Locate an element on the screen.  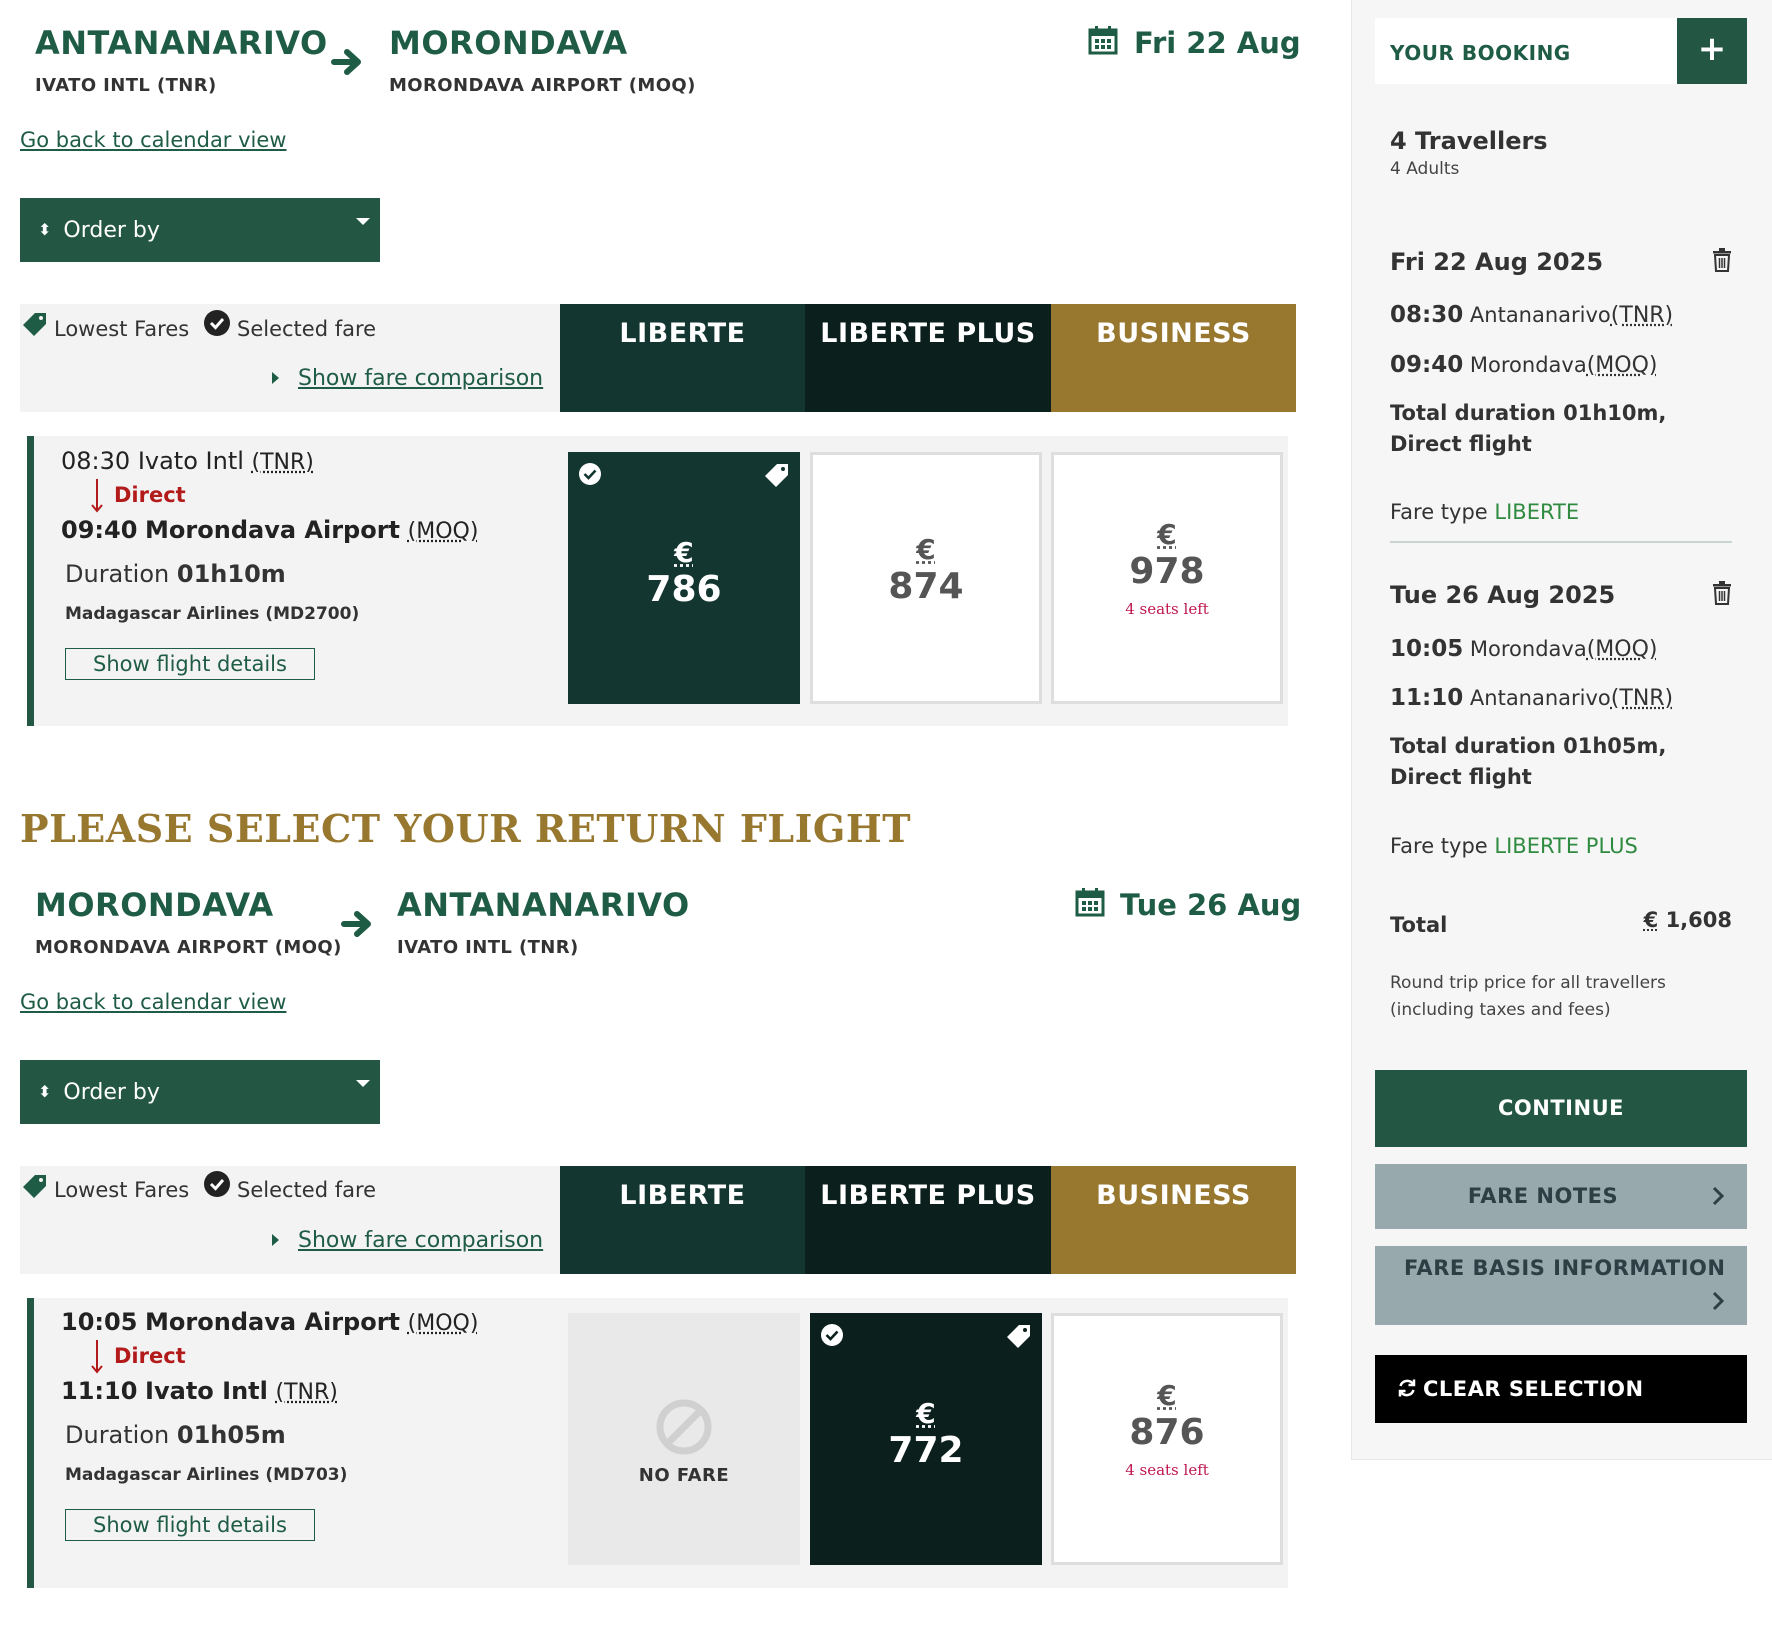
inbound-fare-header-liberte: LIBERTE is located at coordinates (682, 1220).